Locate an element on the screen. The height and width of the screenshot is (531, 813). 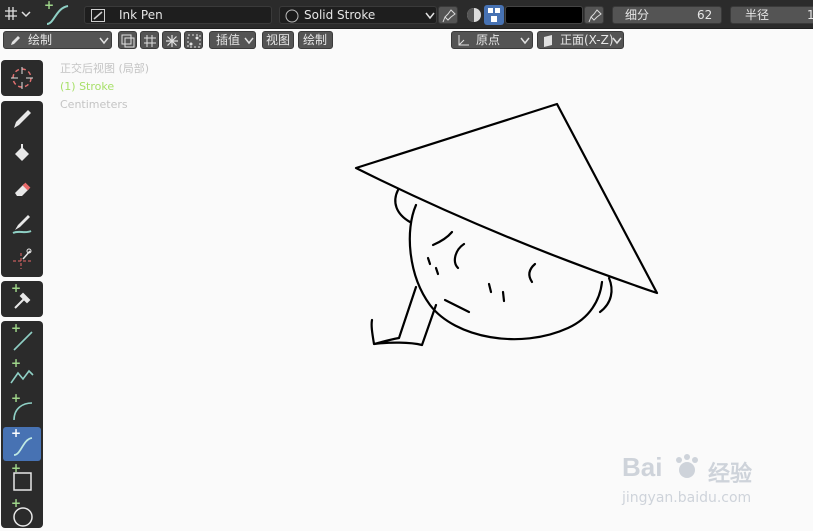
eye-left is located at coordinates (459, 256).